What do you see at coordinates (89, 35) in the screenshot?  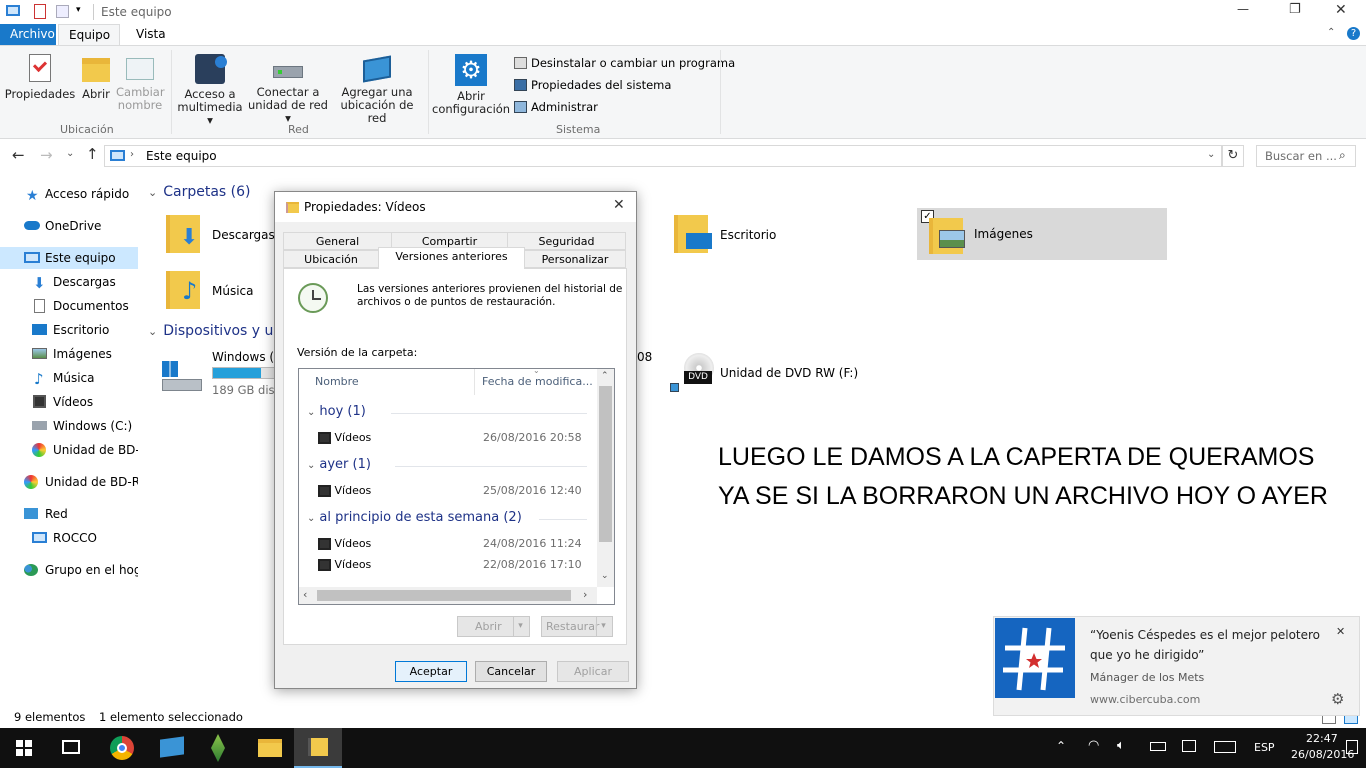 I see `tab-equipo: Equipo` at bounding box center [89, 35].